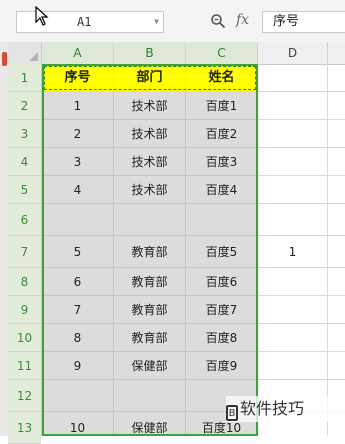  I want to click on fx-icon: fx, so click(242, 20).